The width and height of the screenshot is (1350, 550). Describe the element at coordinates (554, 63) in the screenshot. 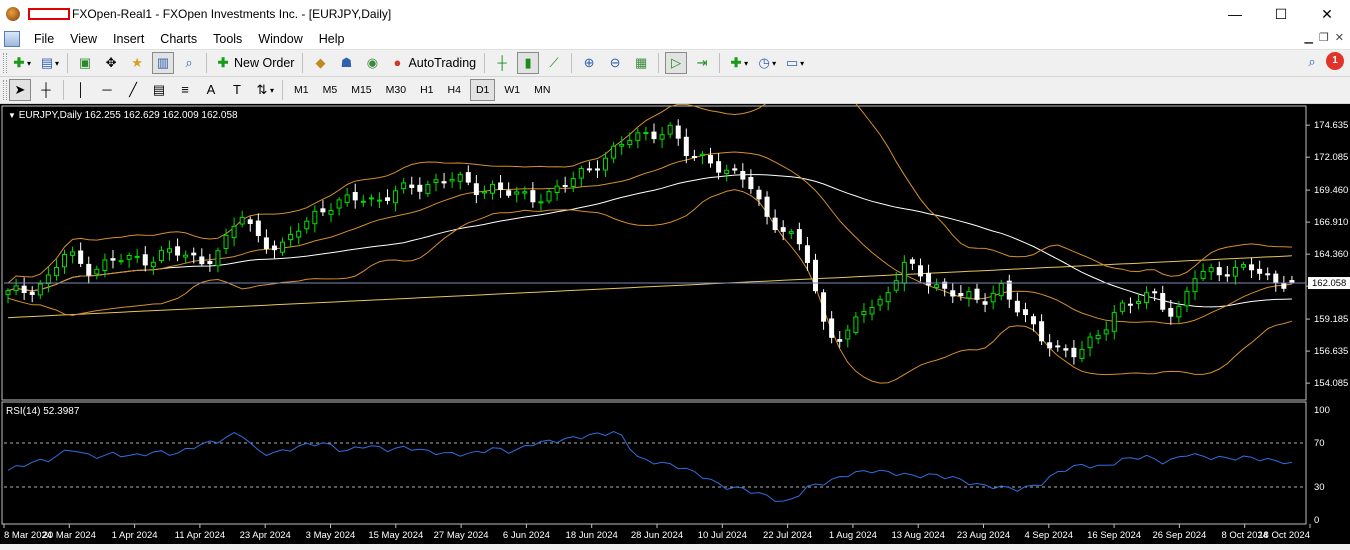

I see `line-chart-button: ⟋` at that location.